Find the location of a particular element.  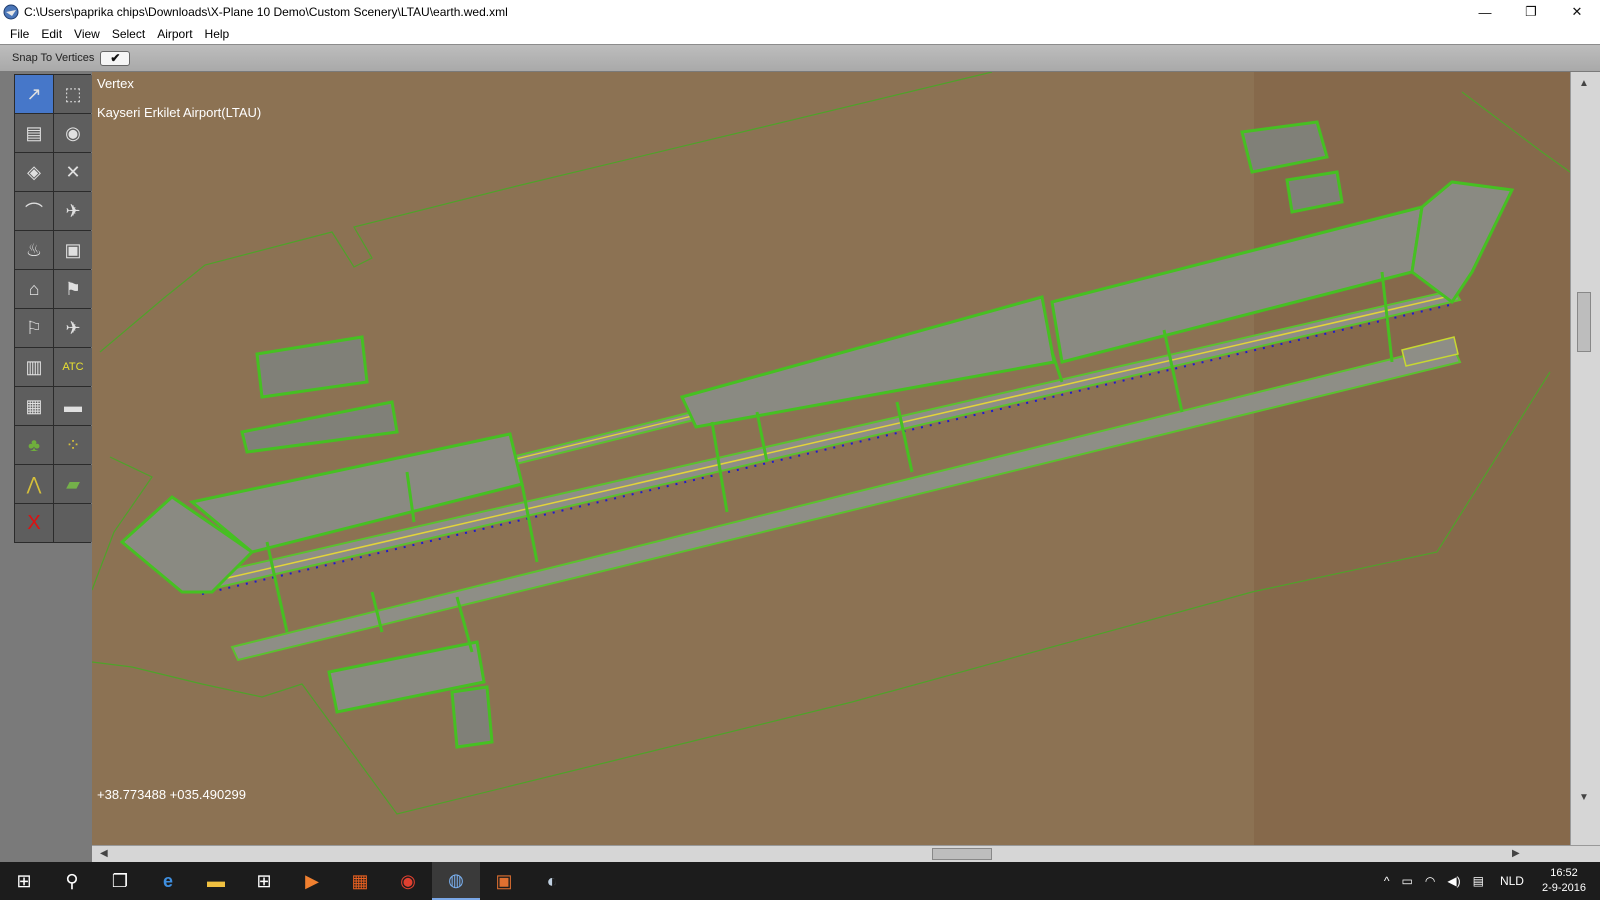

snap-to-vertices-checkbox: ✔ is located at coordinates (115, 58).